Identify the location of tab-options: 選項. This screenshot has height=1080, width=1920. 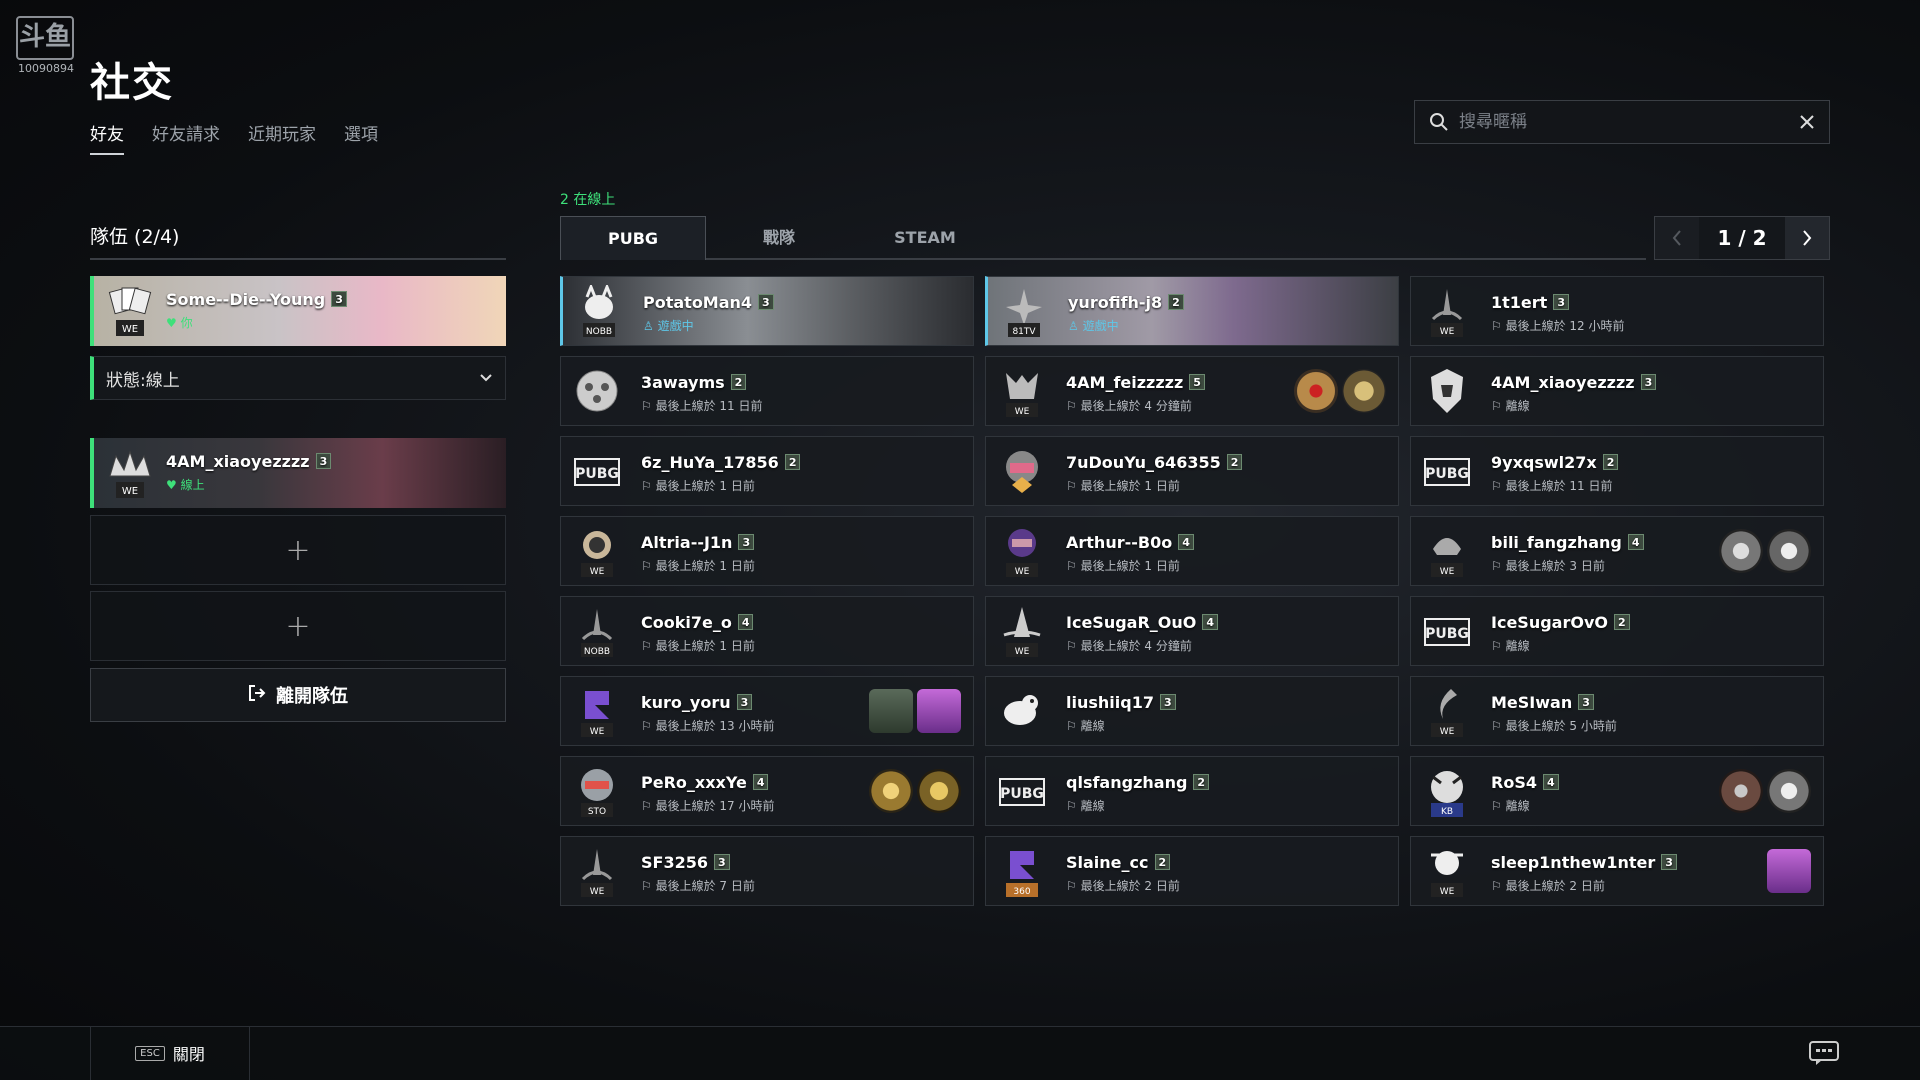
(361, 137).